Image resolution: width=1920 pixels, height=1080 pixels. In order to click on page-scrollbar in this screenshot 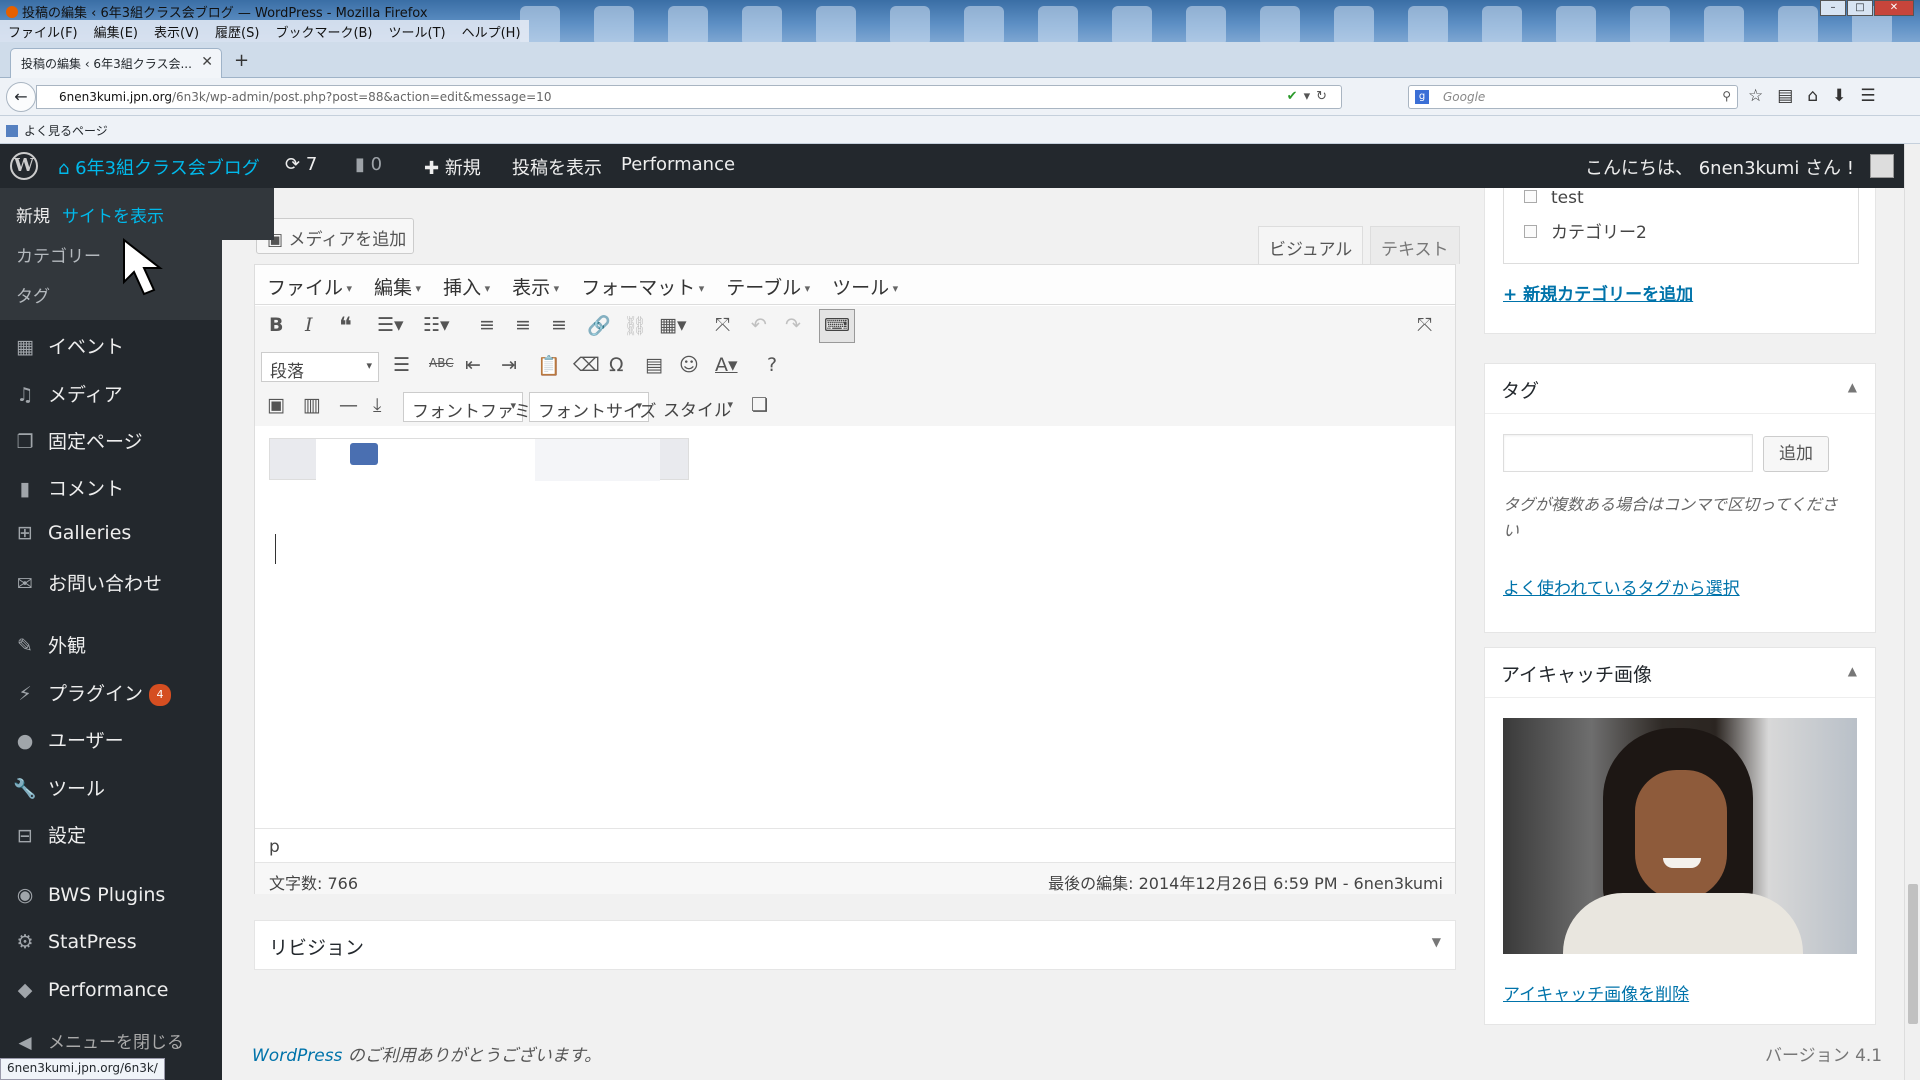, I will do `click(1912, 612)`.